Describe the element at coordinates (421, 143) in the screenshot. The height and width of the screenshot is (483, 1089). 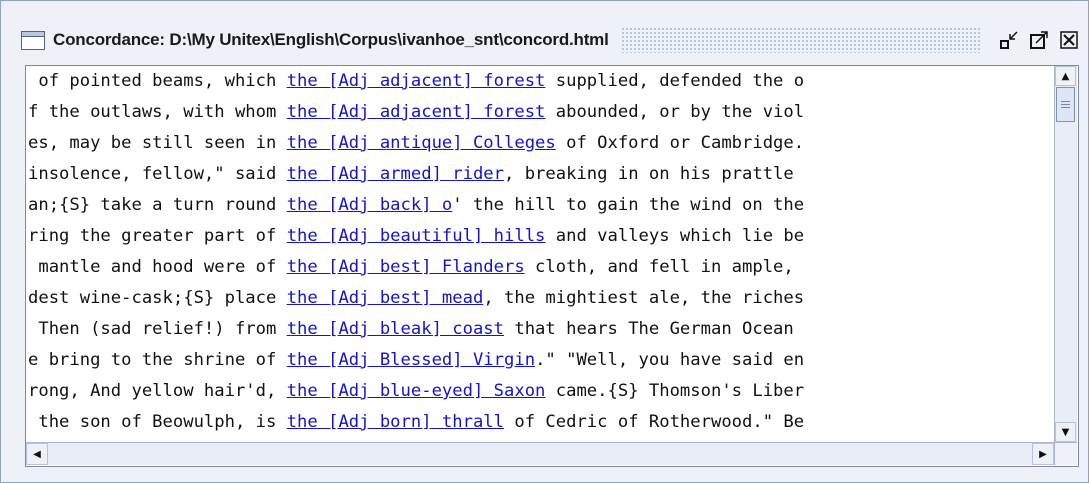
I see `match-link: the [Adj antique] Colleges` at that location.